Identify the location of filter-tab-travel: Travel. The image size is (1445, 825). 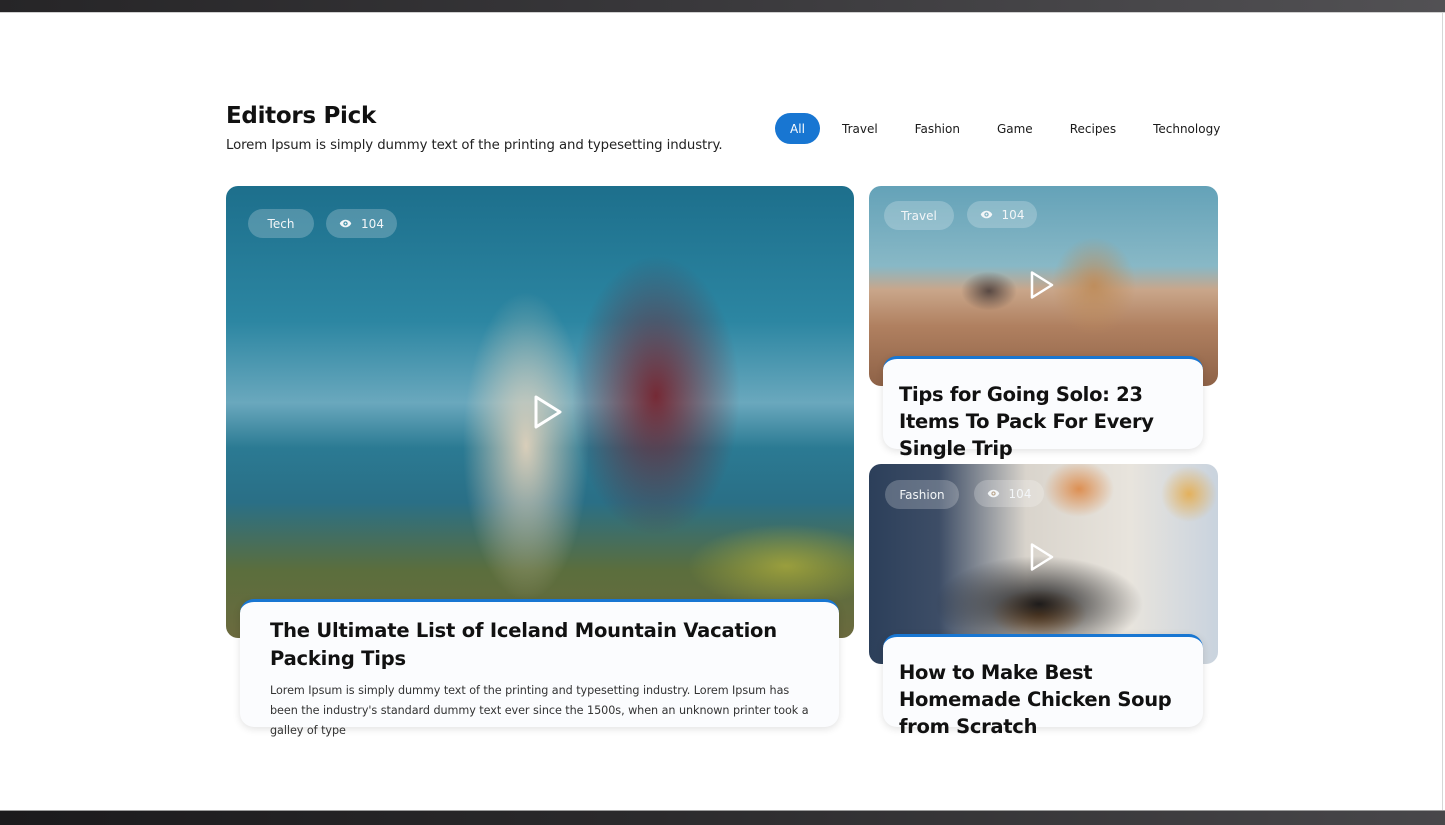
(860, 128).